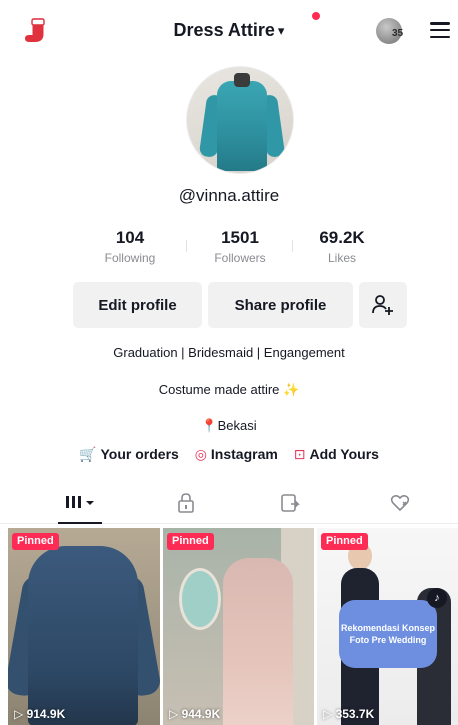 The width and height of the screenshot is (458, 725). I want to click on following-label: Following, so click(130, 258).